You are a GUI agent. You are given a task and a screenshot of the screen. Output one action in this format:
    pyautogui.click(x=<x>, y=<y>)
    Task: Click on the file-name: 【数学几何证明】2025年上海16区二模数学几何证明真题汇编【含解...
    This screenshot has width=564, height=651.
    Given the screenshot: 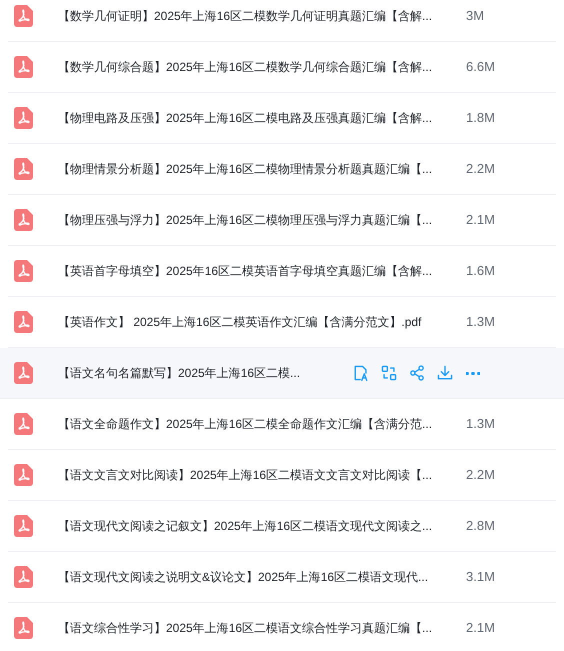 What is the action you would take?
    pyautogui.click(x=245, y=16)
    